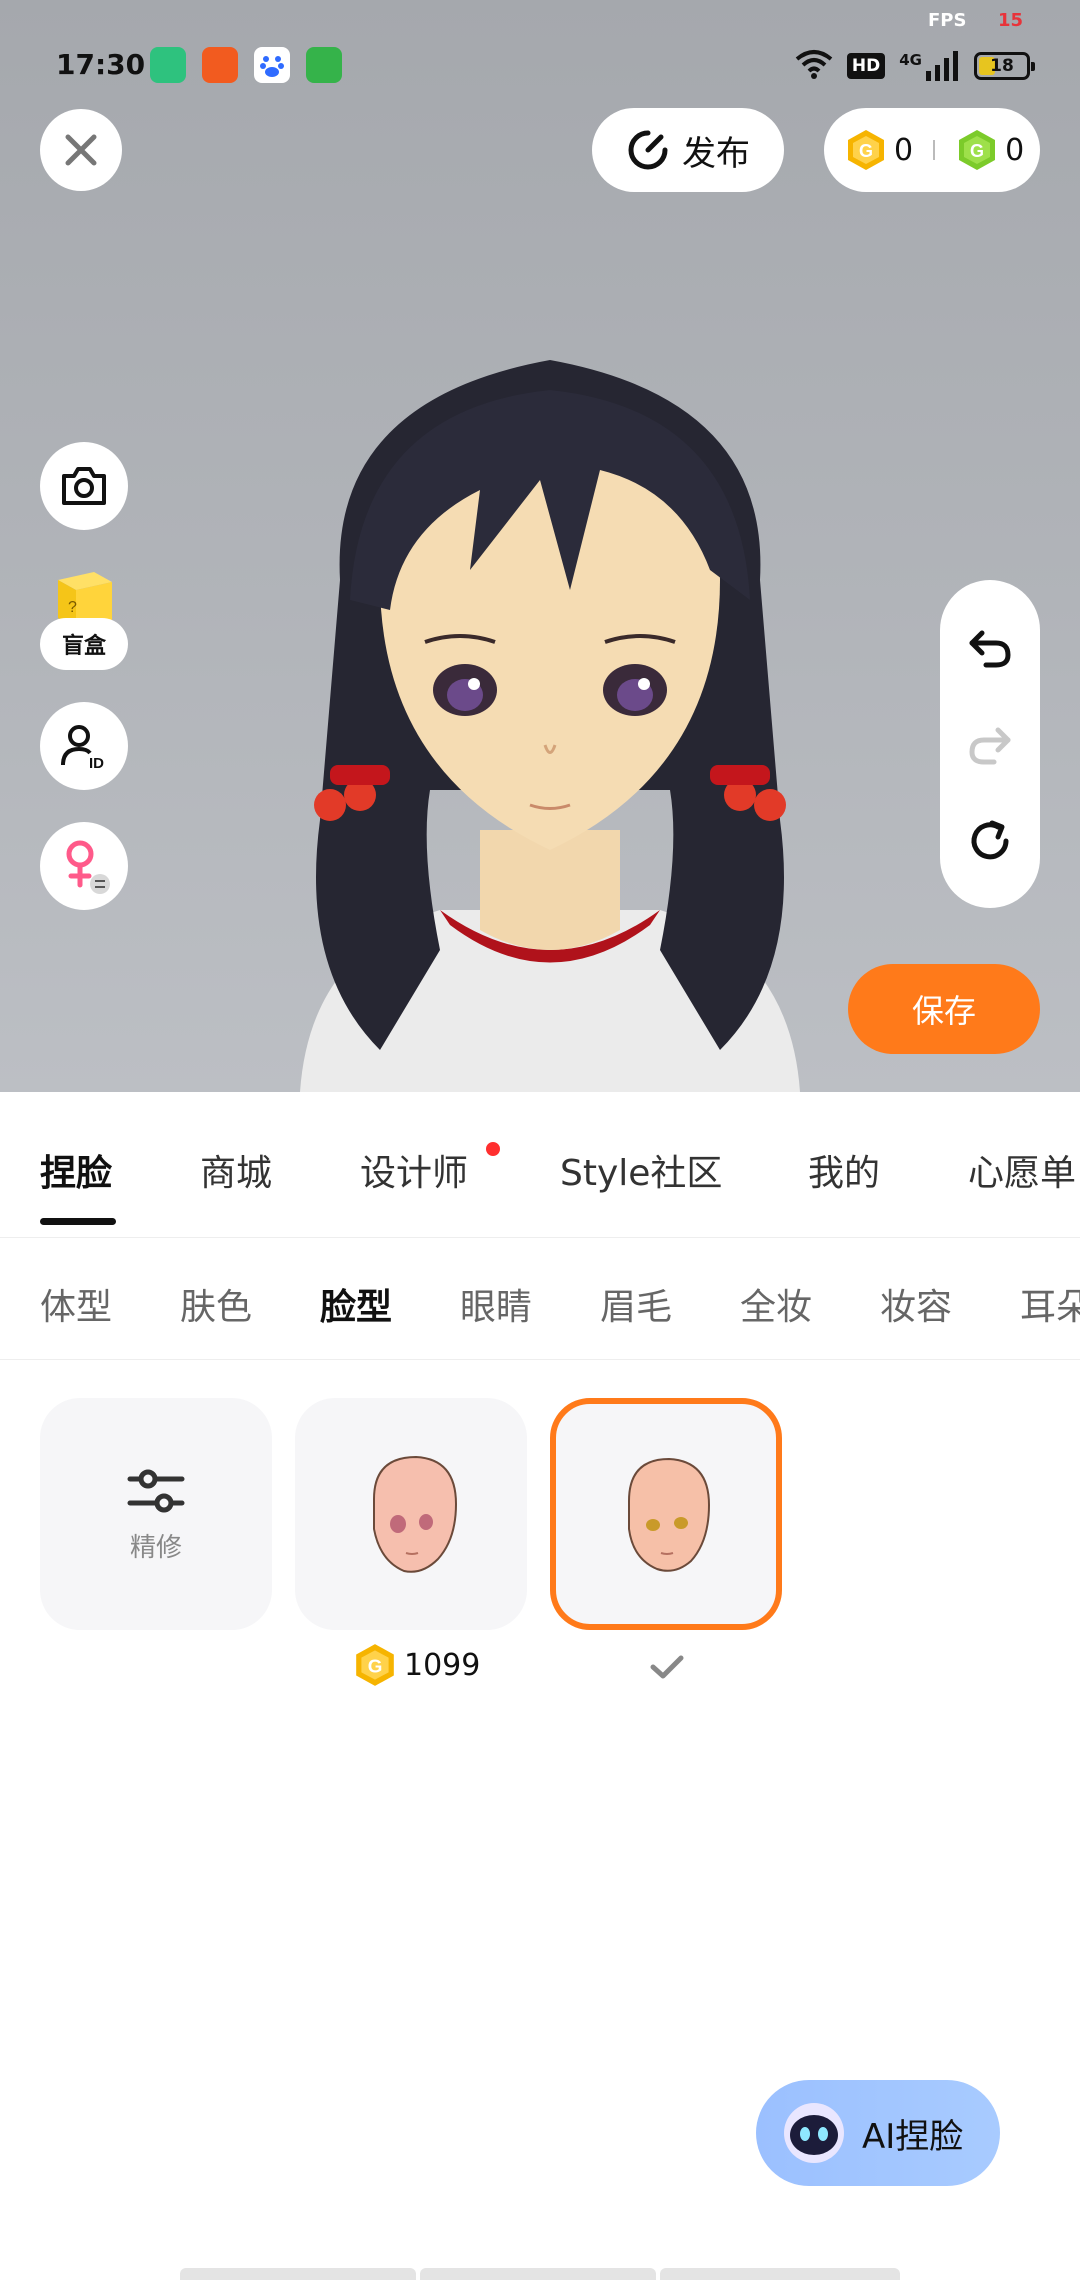 Image resolution: width=1080 pixels, height=2280 pixels. I want to click on designer-notification-dot, so click(493, 1149).